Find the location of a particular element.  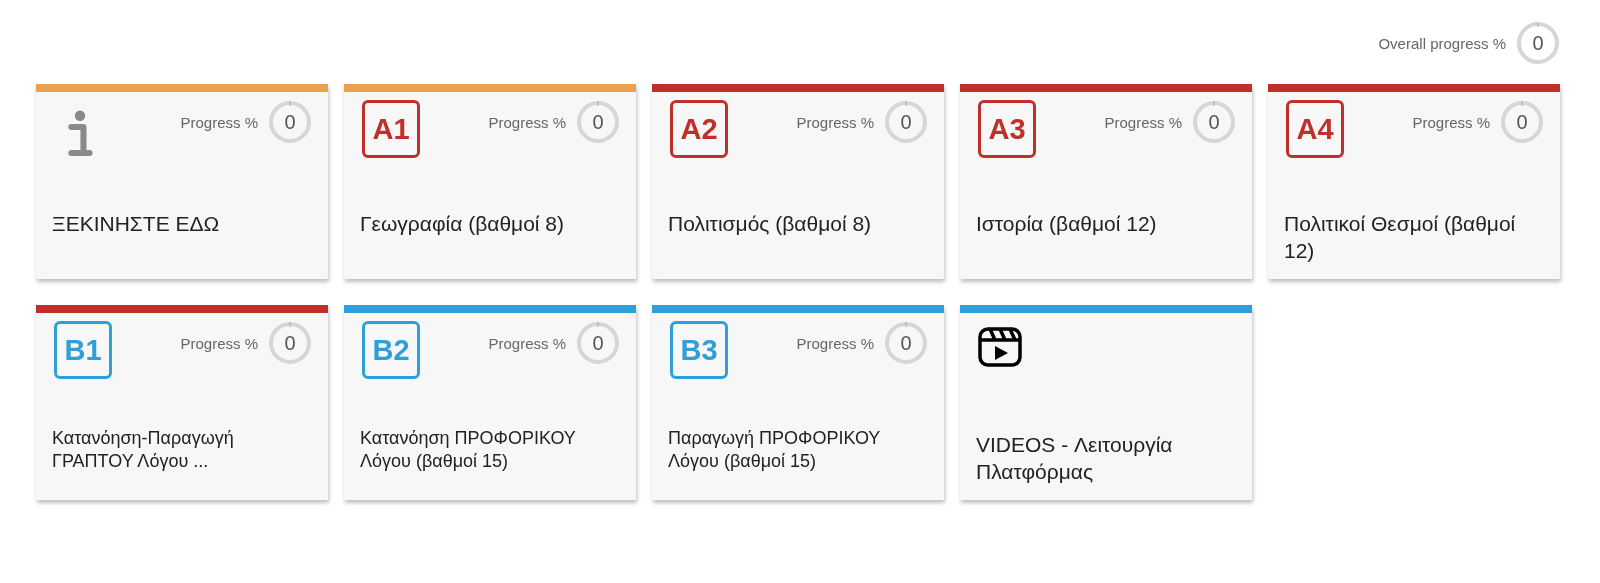

course-card: VIDEOS - Λειτουργία Πλατφόρμας is located at coordinates (1106, 402).